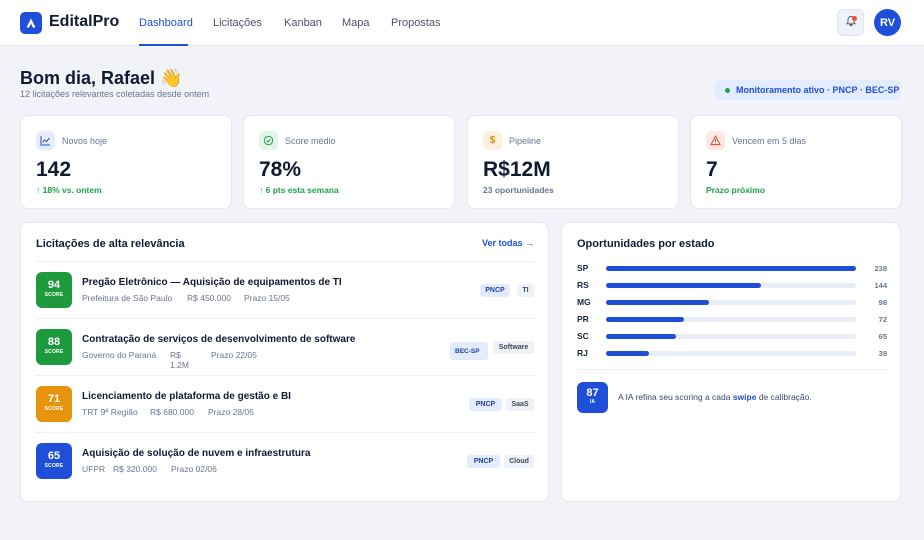 Image resolution: width=924 pixels, height=540 pixels. What do you see at coordinates (268, 140) in the screenshot?
I see `check-circle-icon` at bounding box center [268, 140].